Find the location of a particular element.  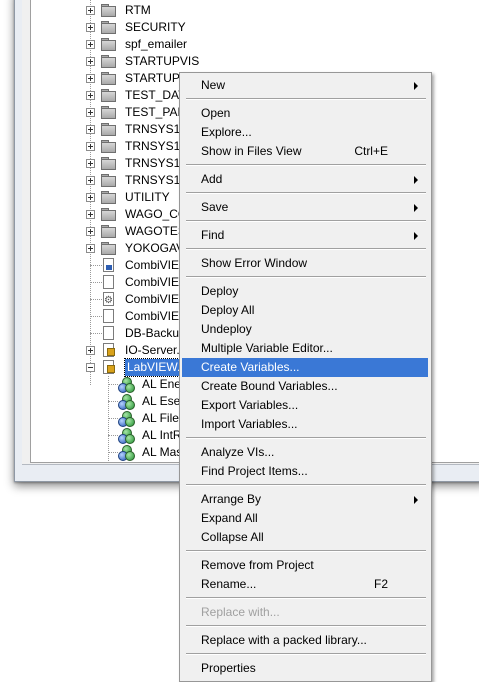

menu-item-undeploy: Undeploy is located at coordinates (305, 329).